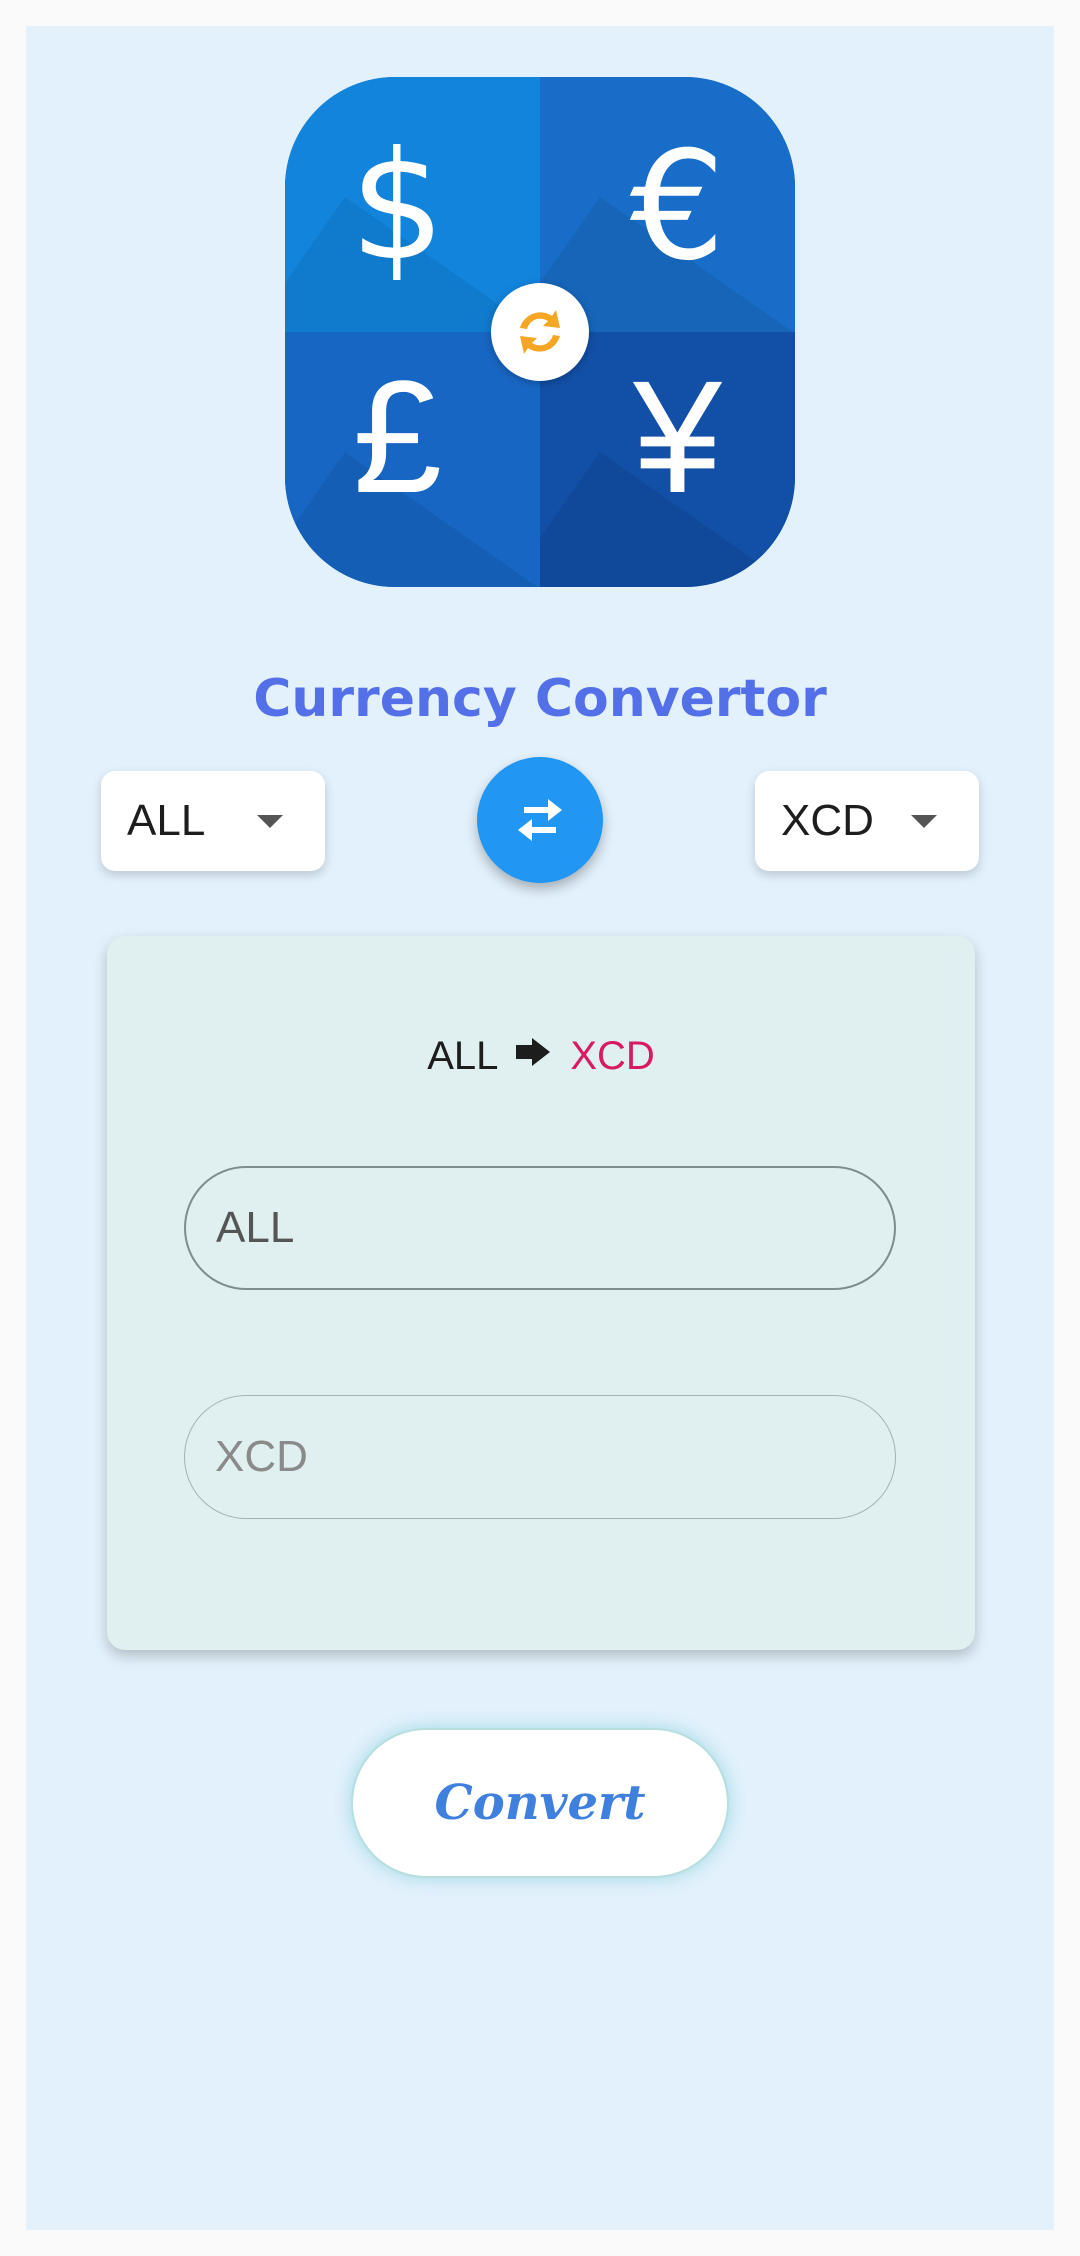 The image size is (1080, 2256). What do you see at coordinates (166, 820) in the screenshot?
I see `from-currency-value: ALL` at bounding box center [166, 820].